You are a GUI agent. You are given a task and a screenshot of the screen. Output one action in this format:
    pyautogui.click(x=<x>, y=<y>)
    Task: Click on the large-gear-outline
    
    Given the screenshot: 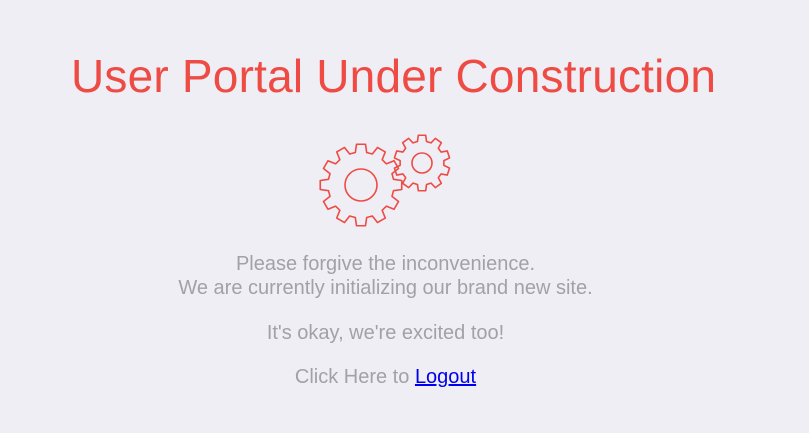 What is the action you would take?
    pyautogui.click(x=361, y=185)
    